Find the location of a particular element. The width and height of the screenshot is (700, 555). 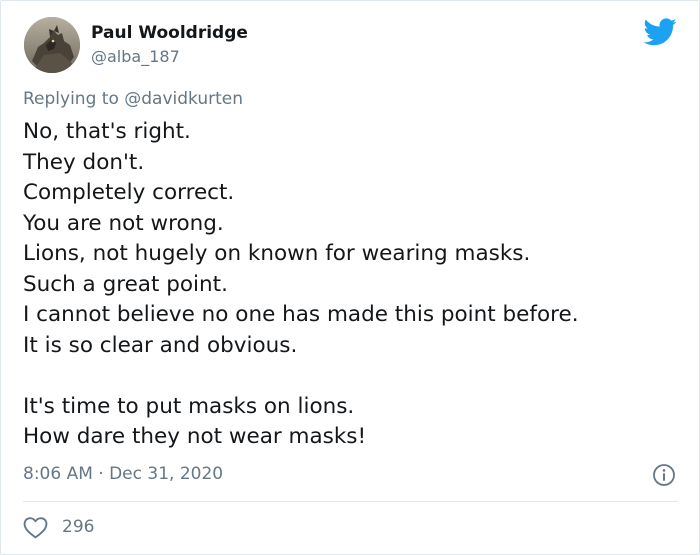

info-icon is located at coordinates (664, 475).